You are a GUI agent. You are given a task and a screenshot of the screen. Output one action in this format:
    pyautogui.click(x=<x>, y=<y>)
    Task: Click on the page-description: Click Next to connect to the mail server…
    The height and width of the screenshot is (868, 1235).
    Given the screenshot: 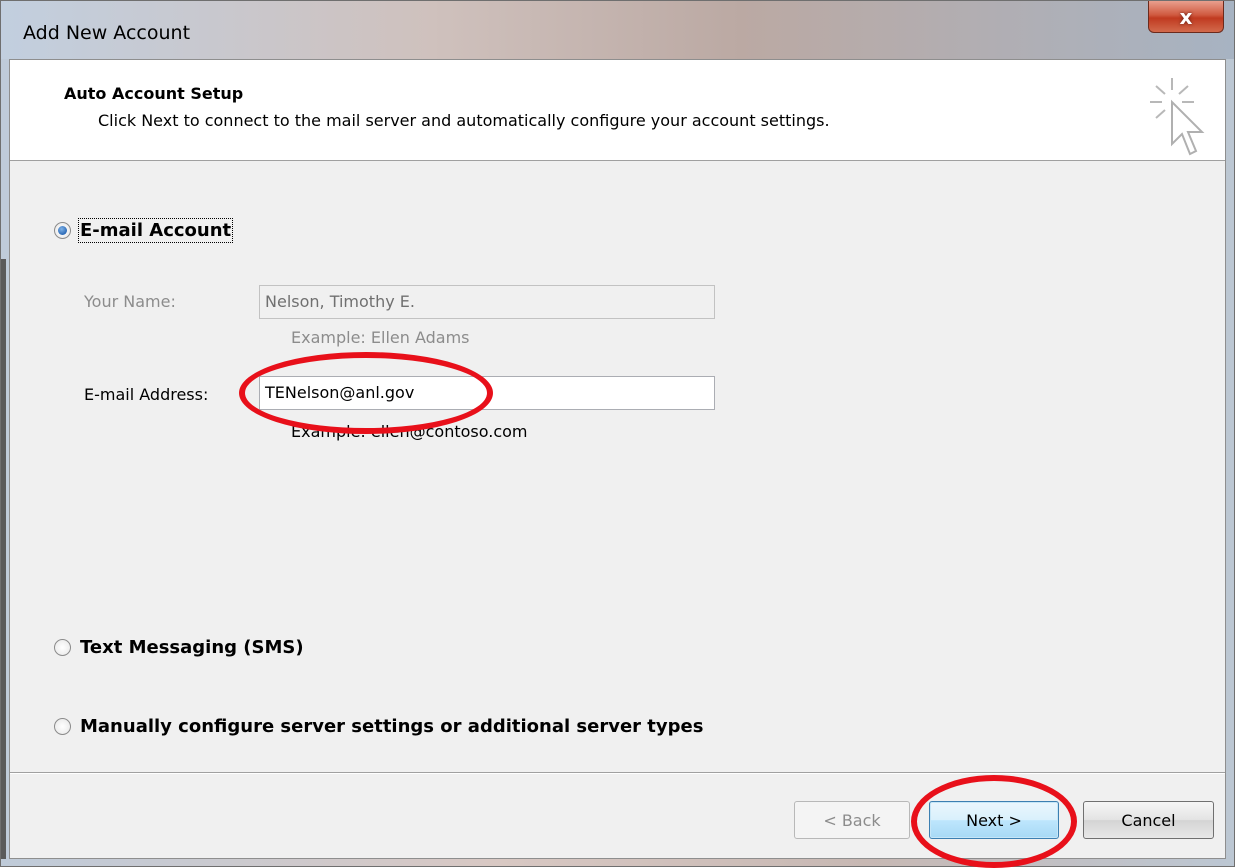 What is the action you would take?
    pyautogui.click(x=464, y=120)
    